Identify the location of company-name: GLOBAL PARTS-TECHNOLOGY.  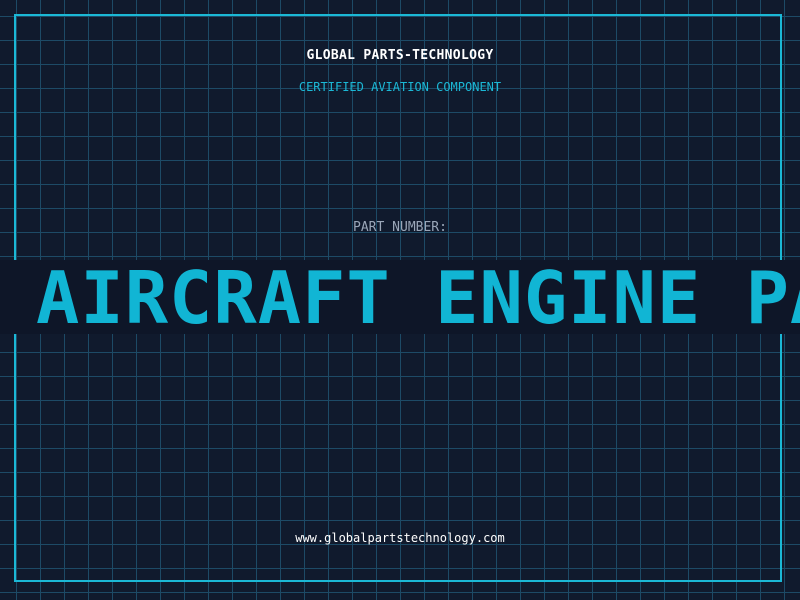
(400, 55).